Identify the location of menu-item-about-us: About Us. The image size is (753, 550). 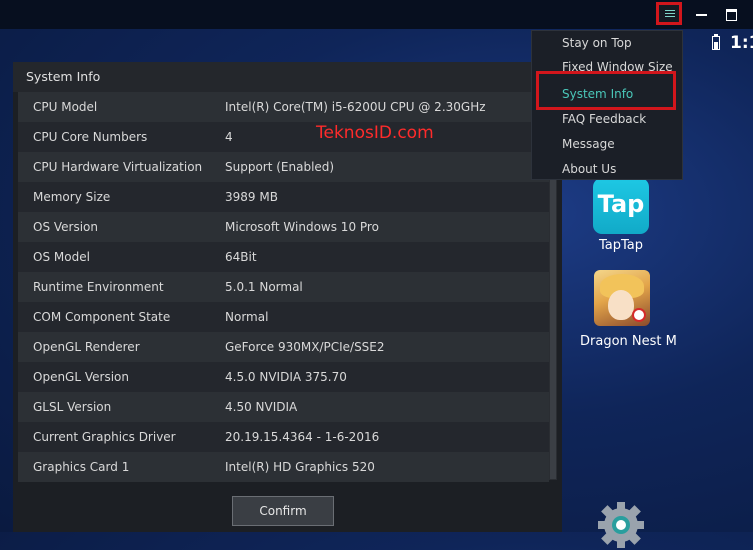
(589, 169).